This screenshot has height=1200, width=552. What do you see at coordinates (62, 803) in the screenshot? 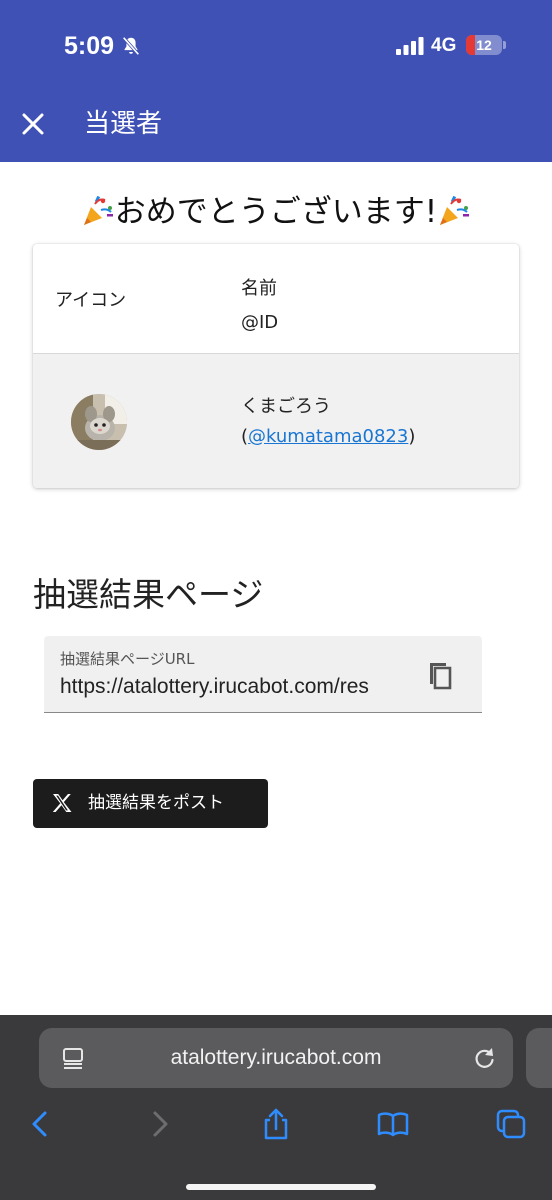
I see `x-logo-icon` at bounding box center [62, 803].